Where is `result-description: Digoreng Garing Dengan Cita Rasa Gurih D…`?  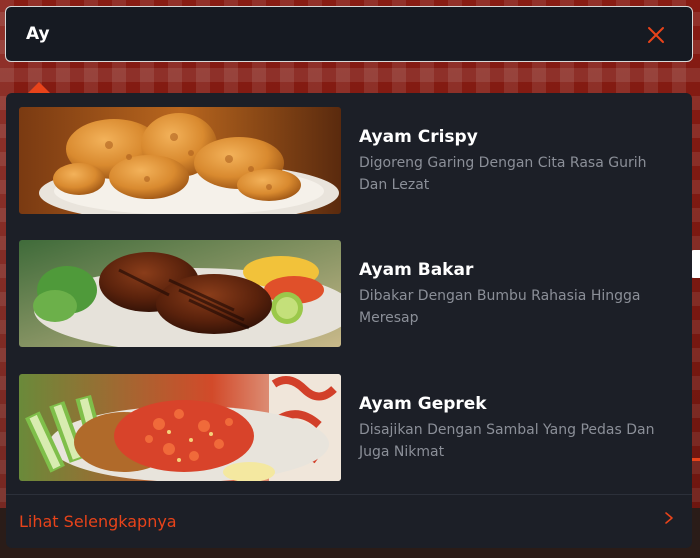 result-description: Digoreng Garing Dengan Cita Rasa Gurih D… is located at coordinates (503, 174).